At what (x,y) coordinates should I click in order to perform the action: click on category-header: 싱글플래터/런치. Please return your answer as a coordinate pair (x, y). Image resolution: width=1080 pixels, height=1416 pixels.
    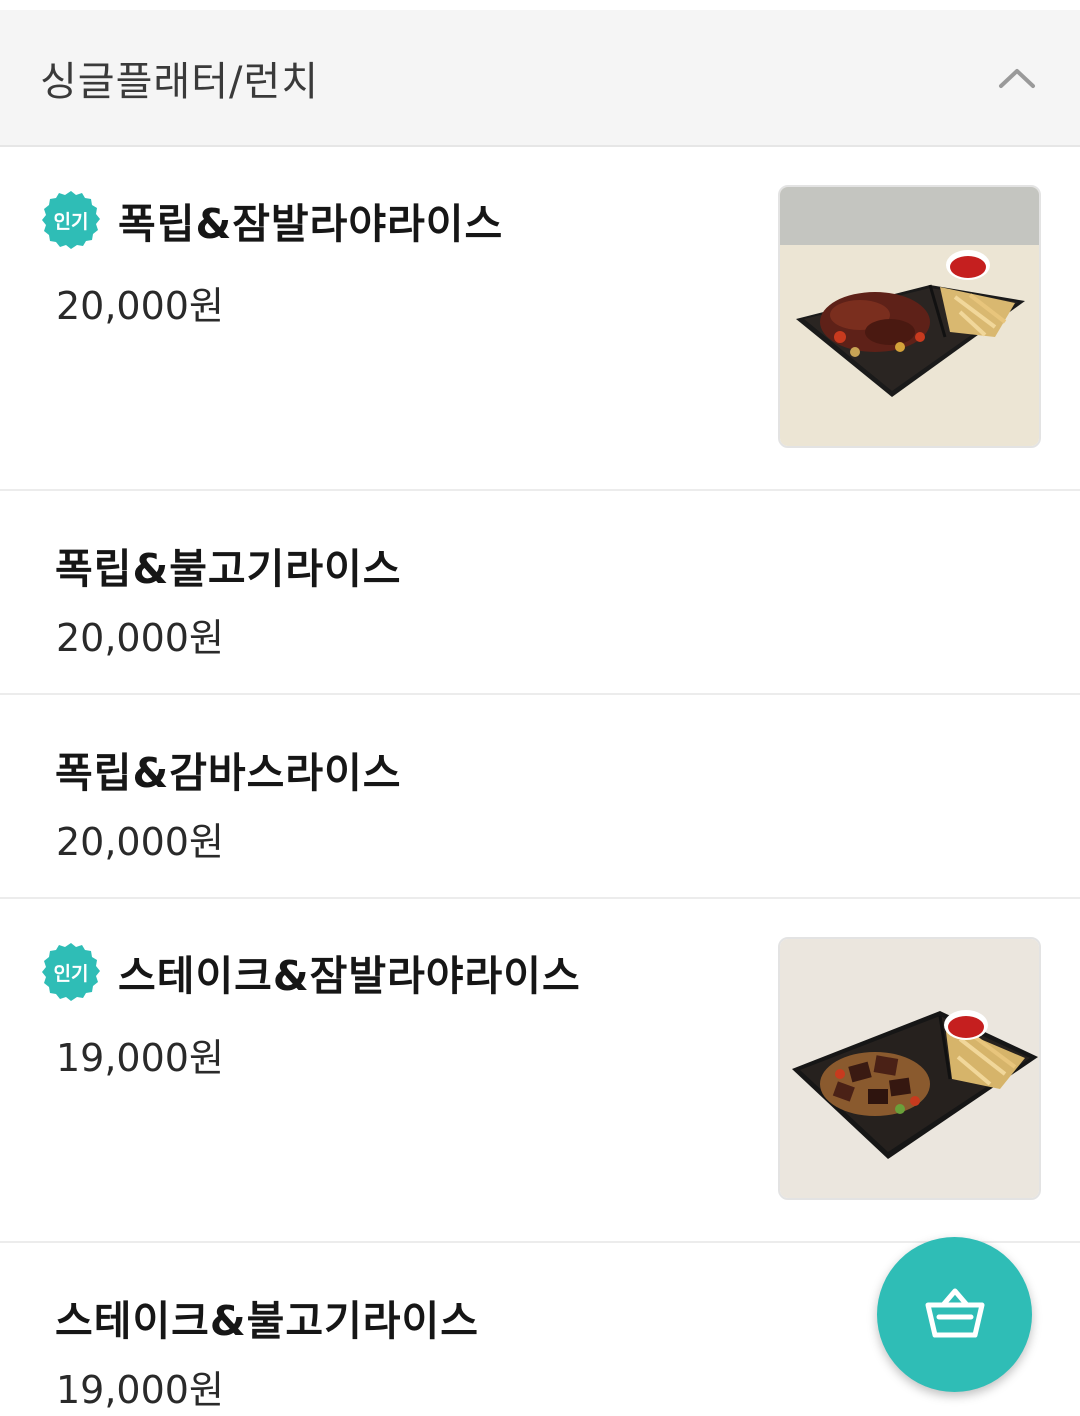
    Looking at the image, I should click on (540, 78).